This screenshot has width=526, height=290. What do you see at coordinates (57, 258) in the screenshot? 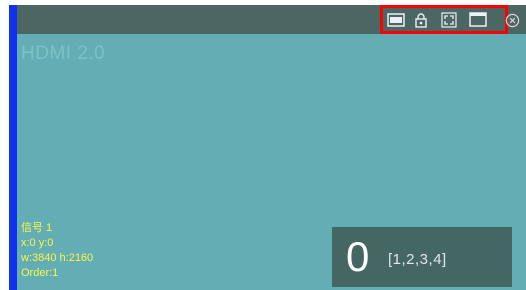
I see `size-label: w:3840 h:2160` at bounding box center [57, 258].